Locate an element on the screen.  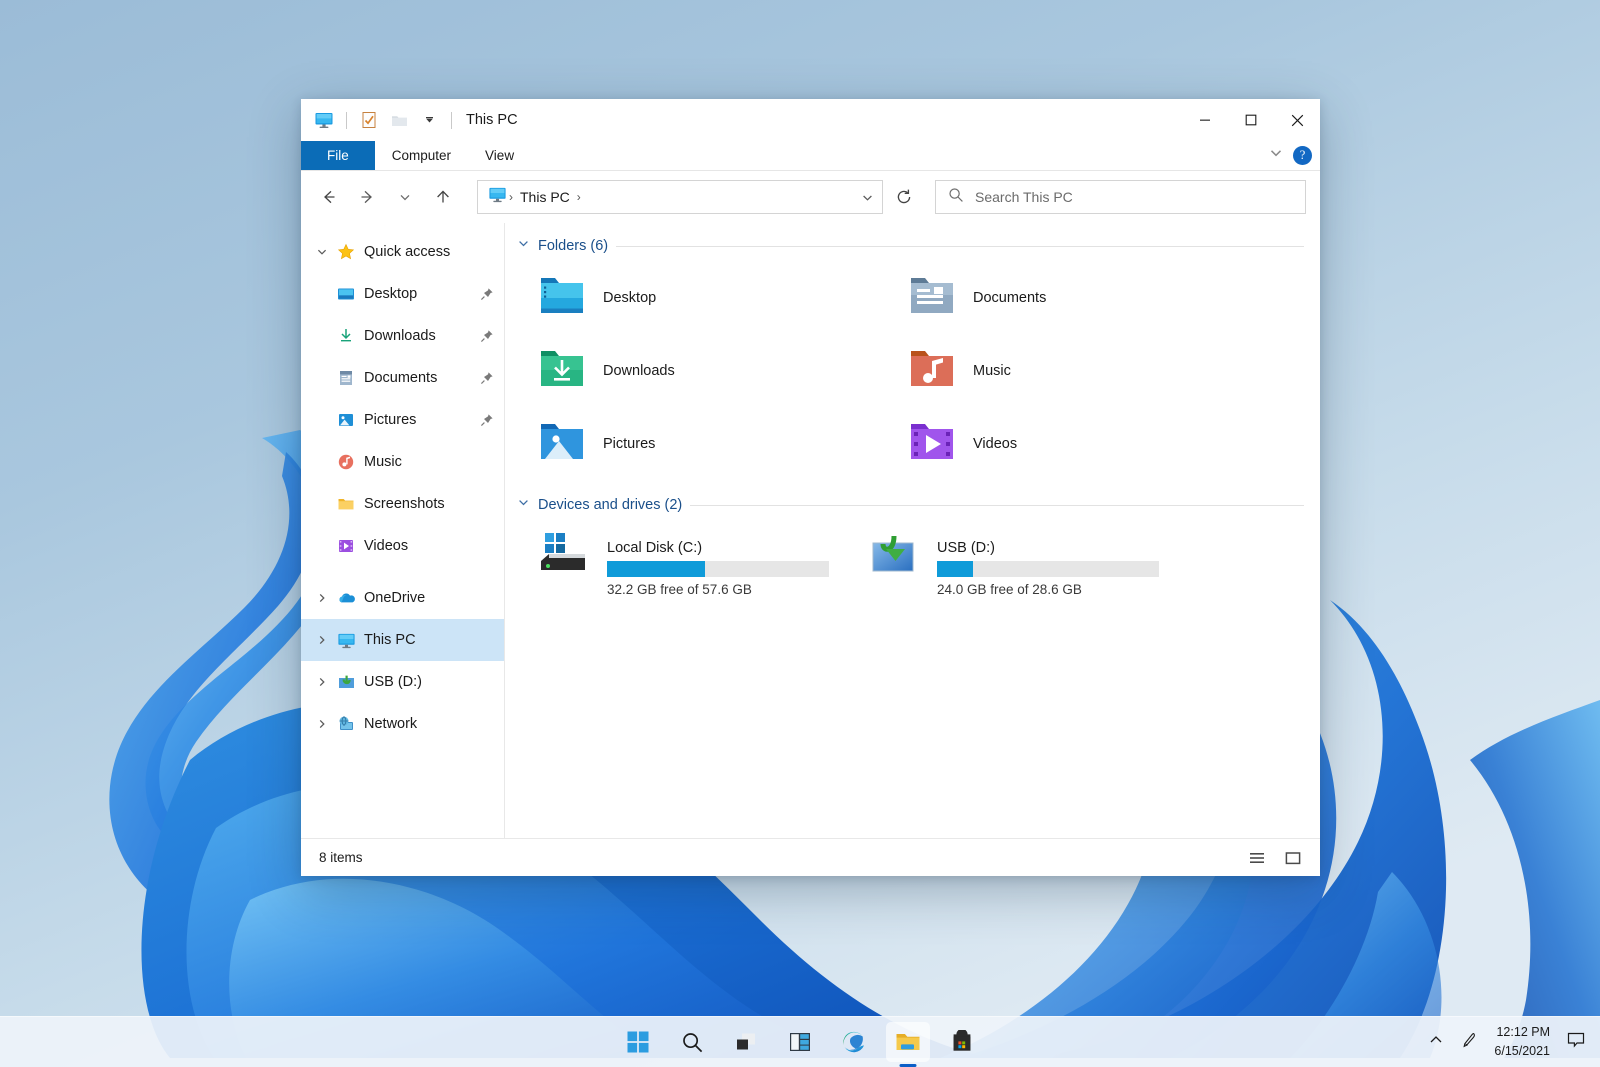
sidebar-item-this-pc: This PC is located at coordinates (402, 640).